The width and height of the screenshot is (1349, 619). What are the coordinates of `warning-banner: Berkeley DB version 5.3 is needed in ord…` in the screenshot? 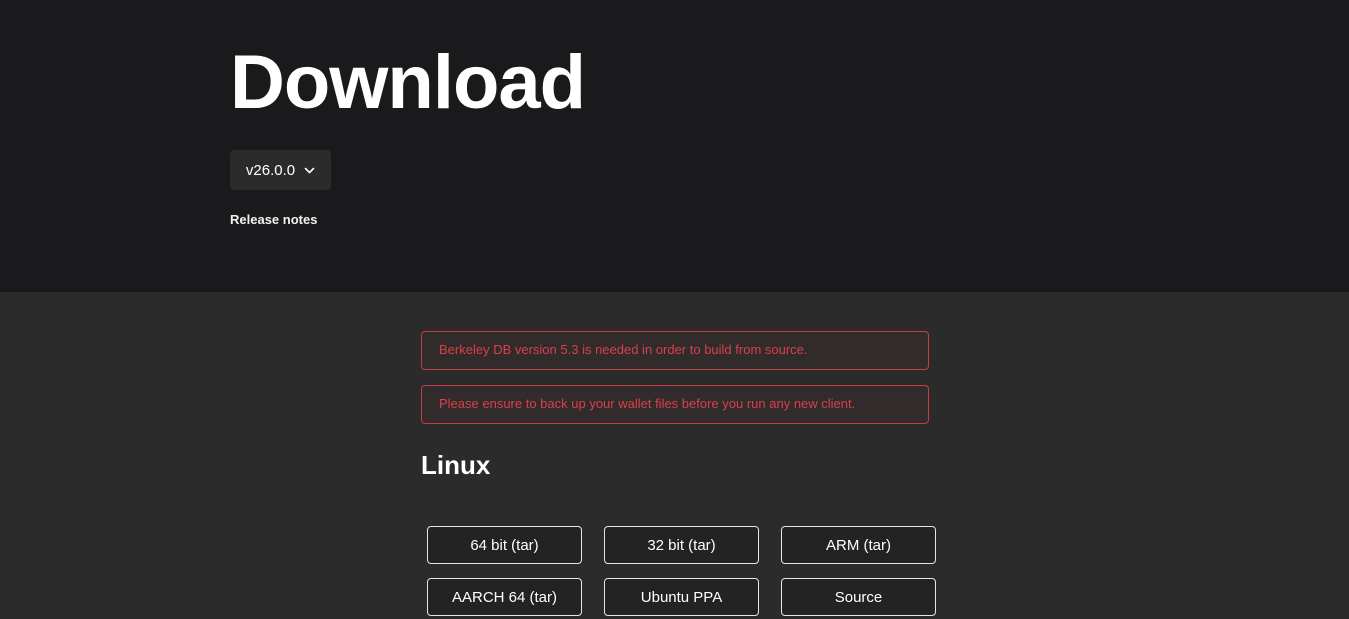 It's located at (675, 350).